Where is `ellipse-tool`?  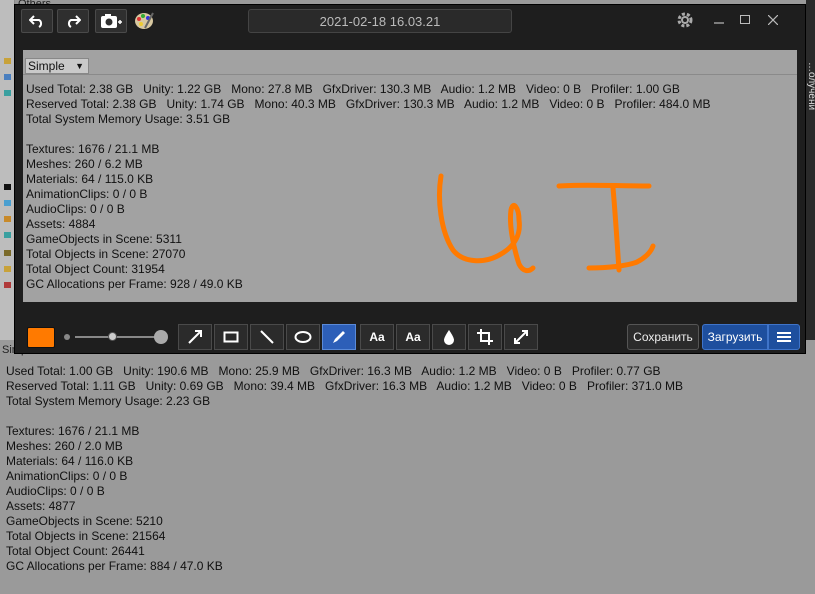 ellipse-tool is located at coordinates (303, 337).